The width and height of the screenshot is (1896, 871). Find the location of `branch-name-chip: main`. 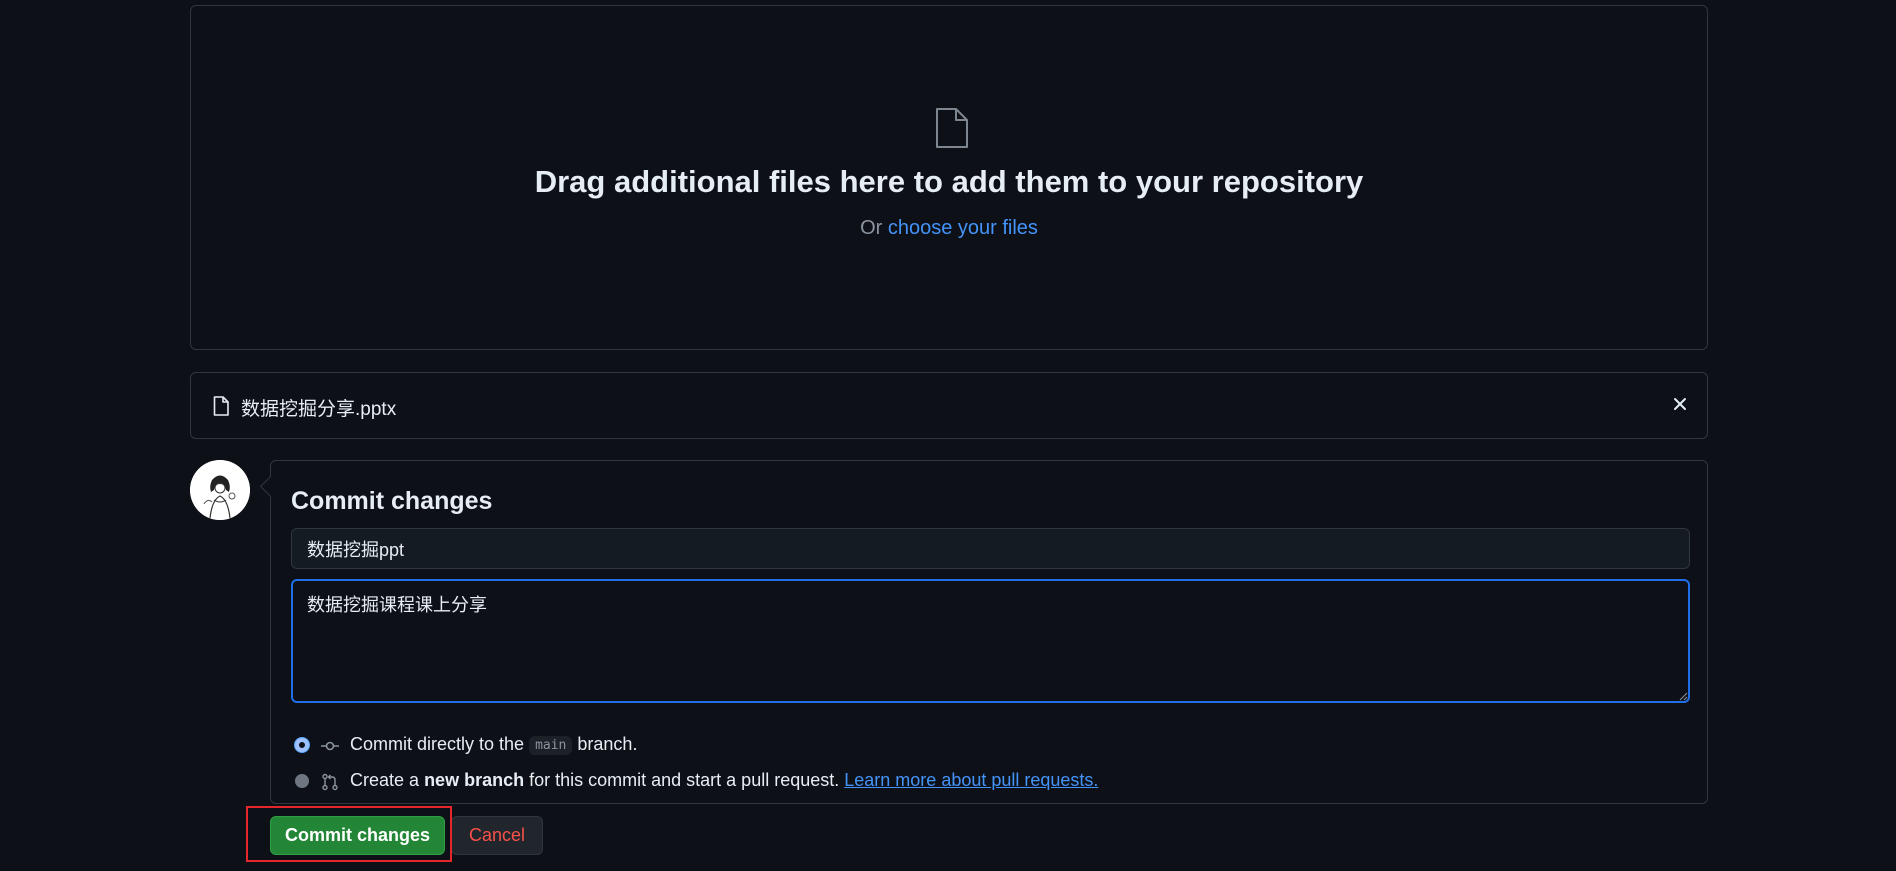

branch-name-chip: main is located at coordinates (551, 745).